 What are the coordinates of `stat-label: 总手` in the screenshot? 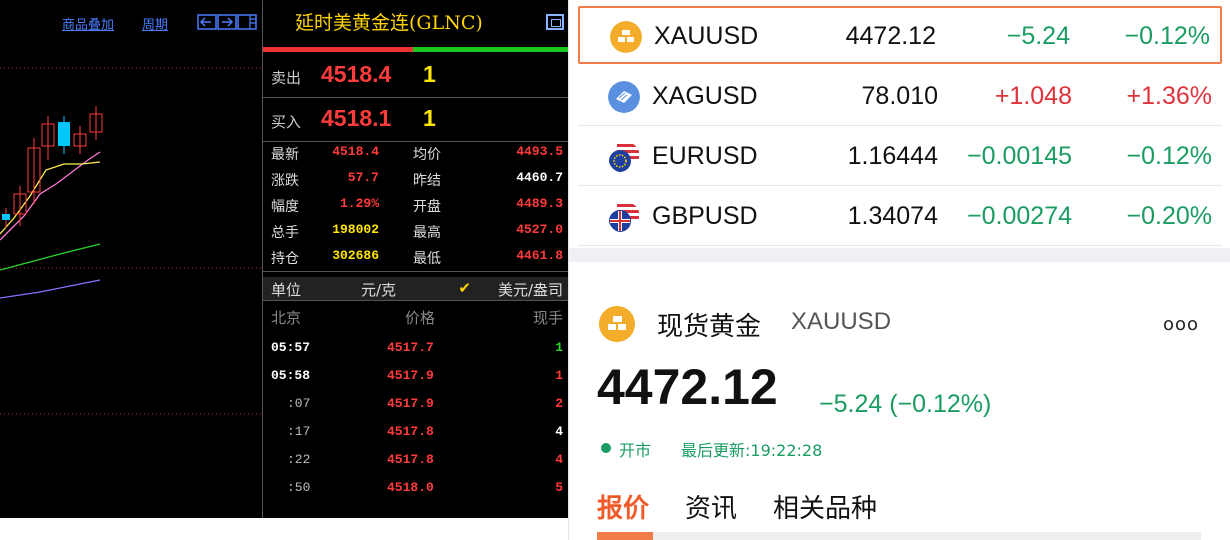 It's located at (285, 233).